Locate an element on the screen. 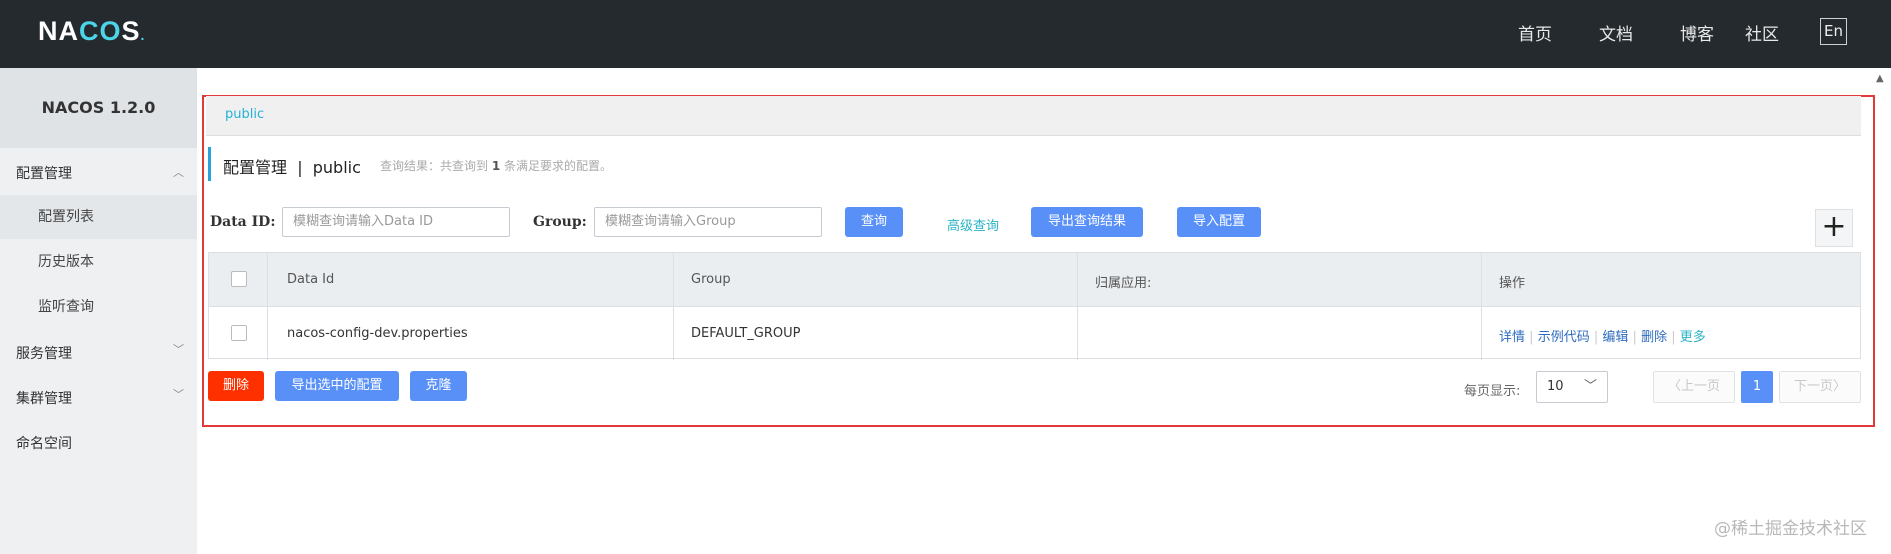  col-header-ops: 操作 is located at coordinates (1512, 283).